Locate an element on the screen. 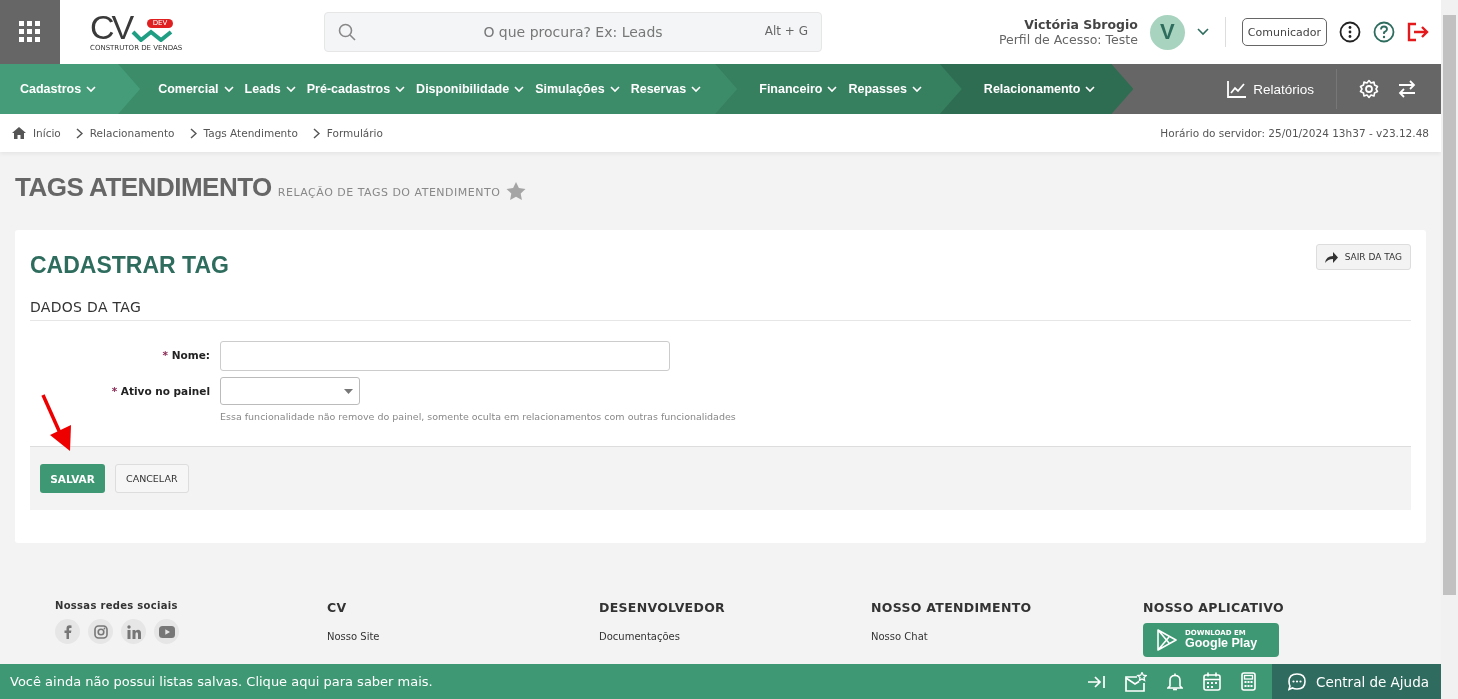 This screenshot has height=699, width=1458. grid-icon is located at coordinates (30, 32).